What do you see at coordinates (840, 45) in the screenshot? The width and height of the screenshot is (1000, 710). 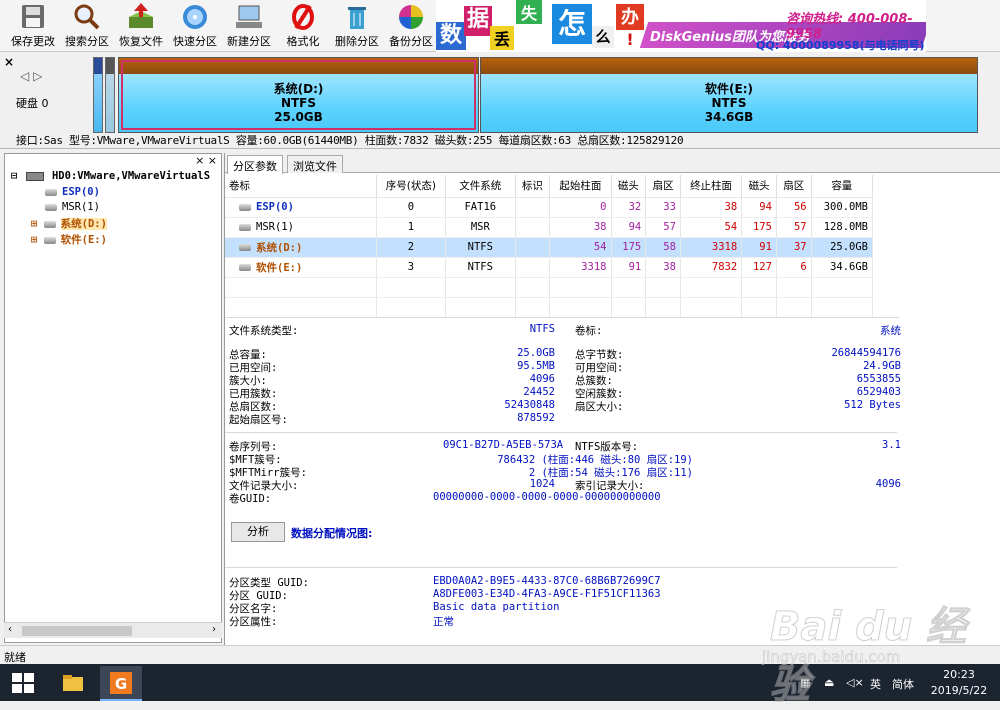 I see `banner-qq: QQ: 4000089958(与电话同号)` at bounding box center [840, 45].